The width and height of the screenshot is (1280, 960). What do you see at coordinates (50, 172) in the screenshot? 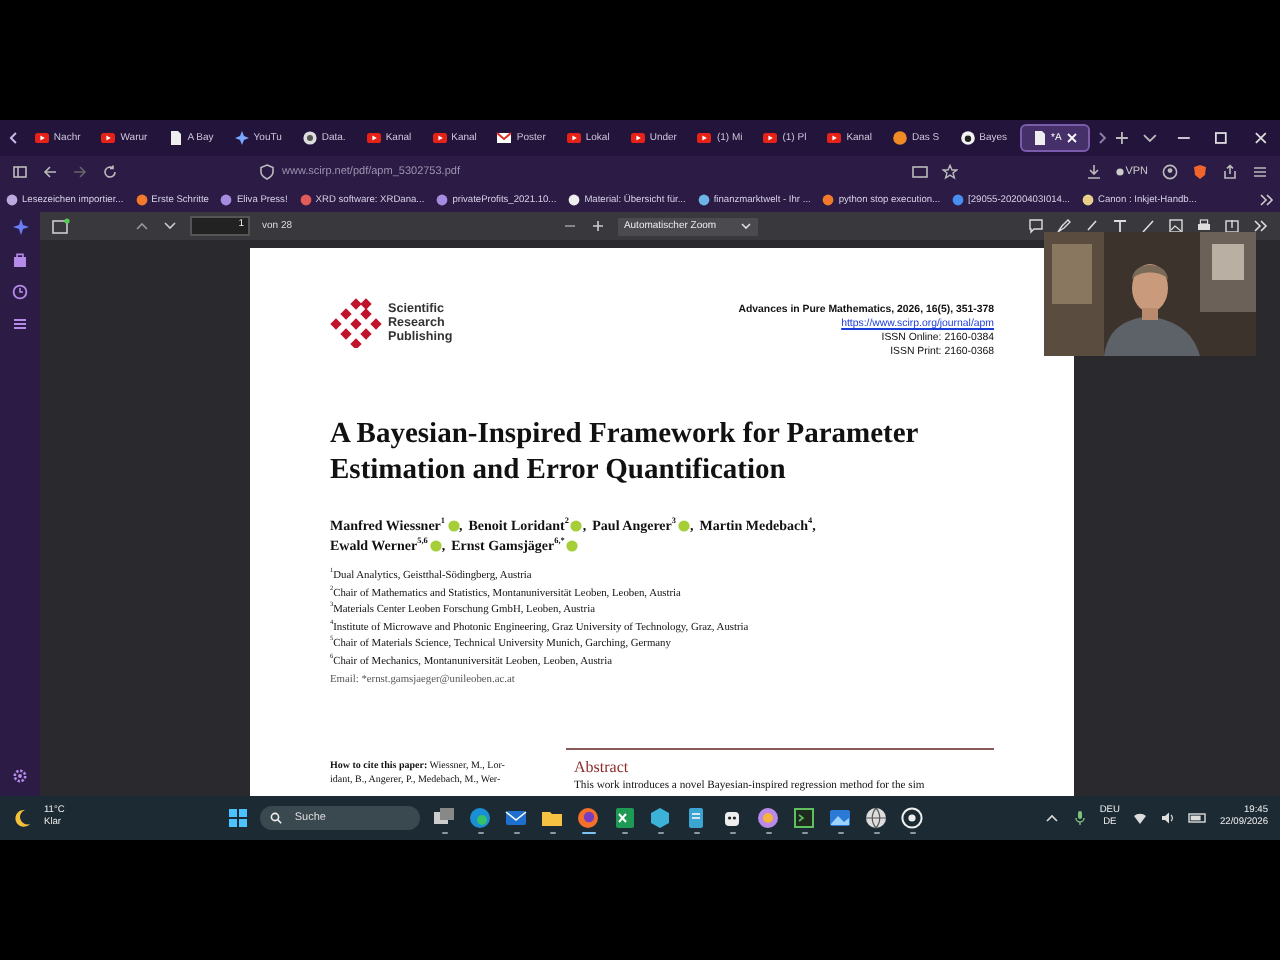
I see `back-icon` at bounding box center [50, 172].